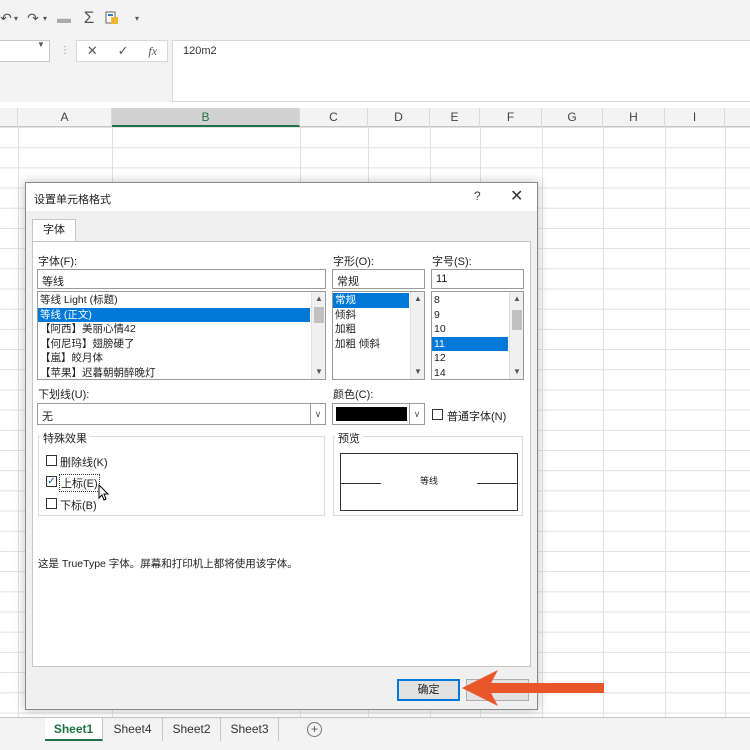 This screenshot has height=750, width=750. Describe the element at coordinates (92, 51) in the screenshot. I see `cancel-icon: ✕` at that location.